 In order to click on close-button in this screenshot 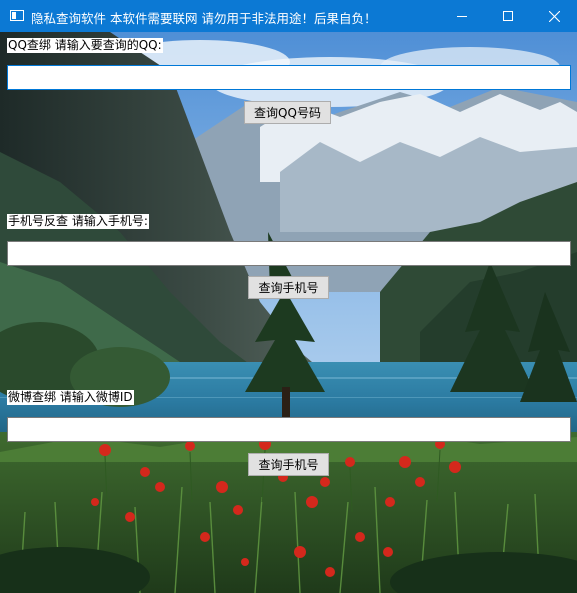, I will do `click(554, 16)`.